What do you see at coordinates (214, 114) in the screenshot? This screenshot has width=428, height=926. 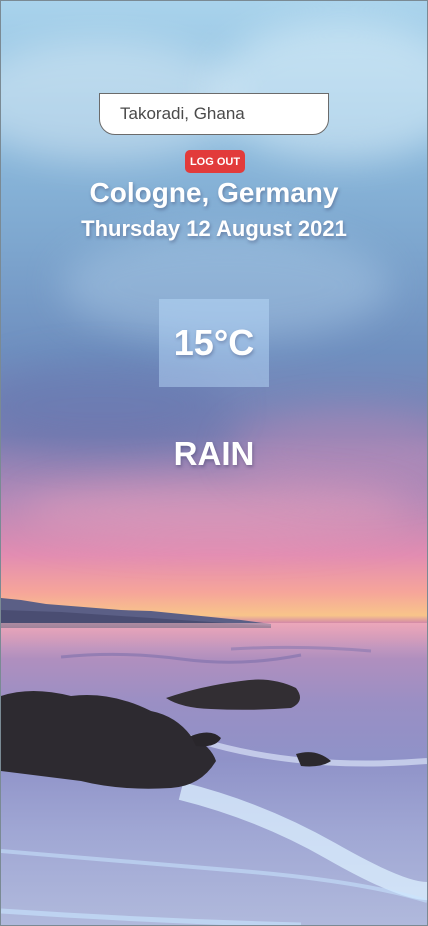 I see `location-search-input` at bounding box center [214, 114].